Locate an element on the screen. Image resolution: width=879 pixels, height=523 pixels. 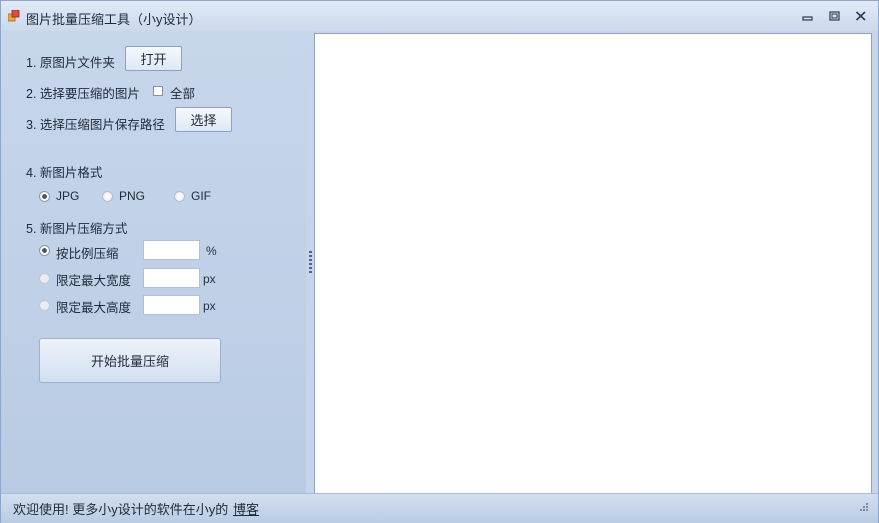
format-png-label: PNG is located at coordinates (132, 196).